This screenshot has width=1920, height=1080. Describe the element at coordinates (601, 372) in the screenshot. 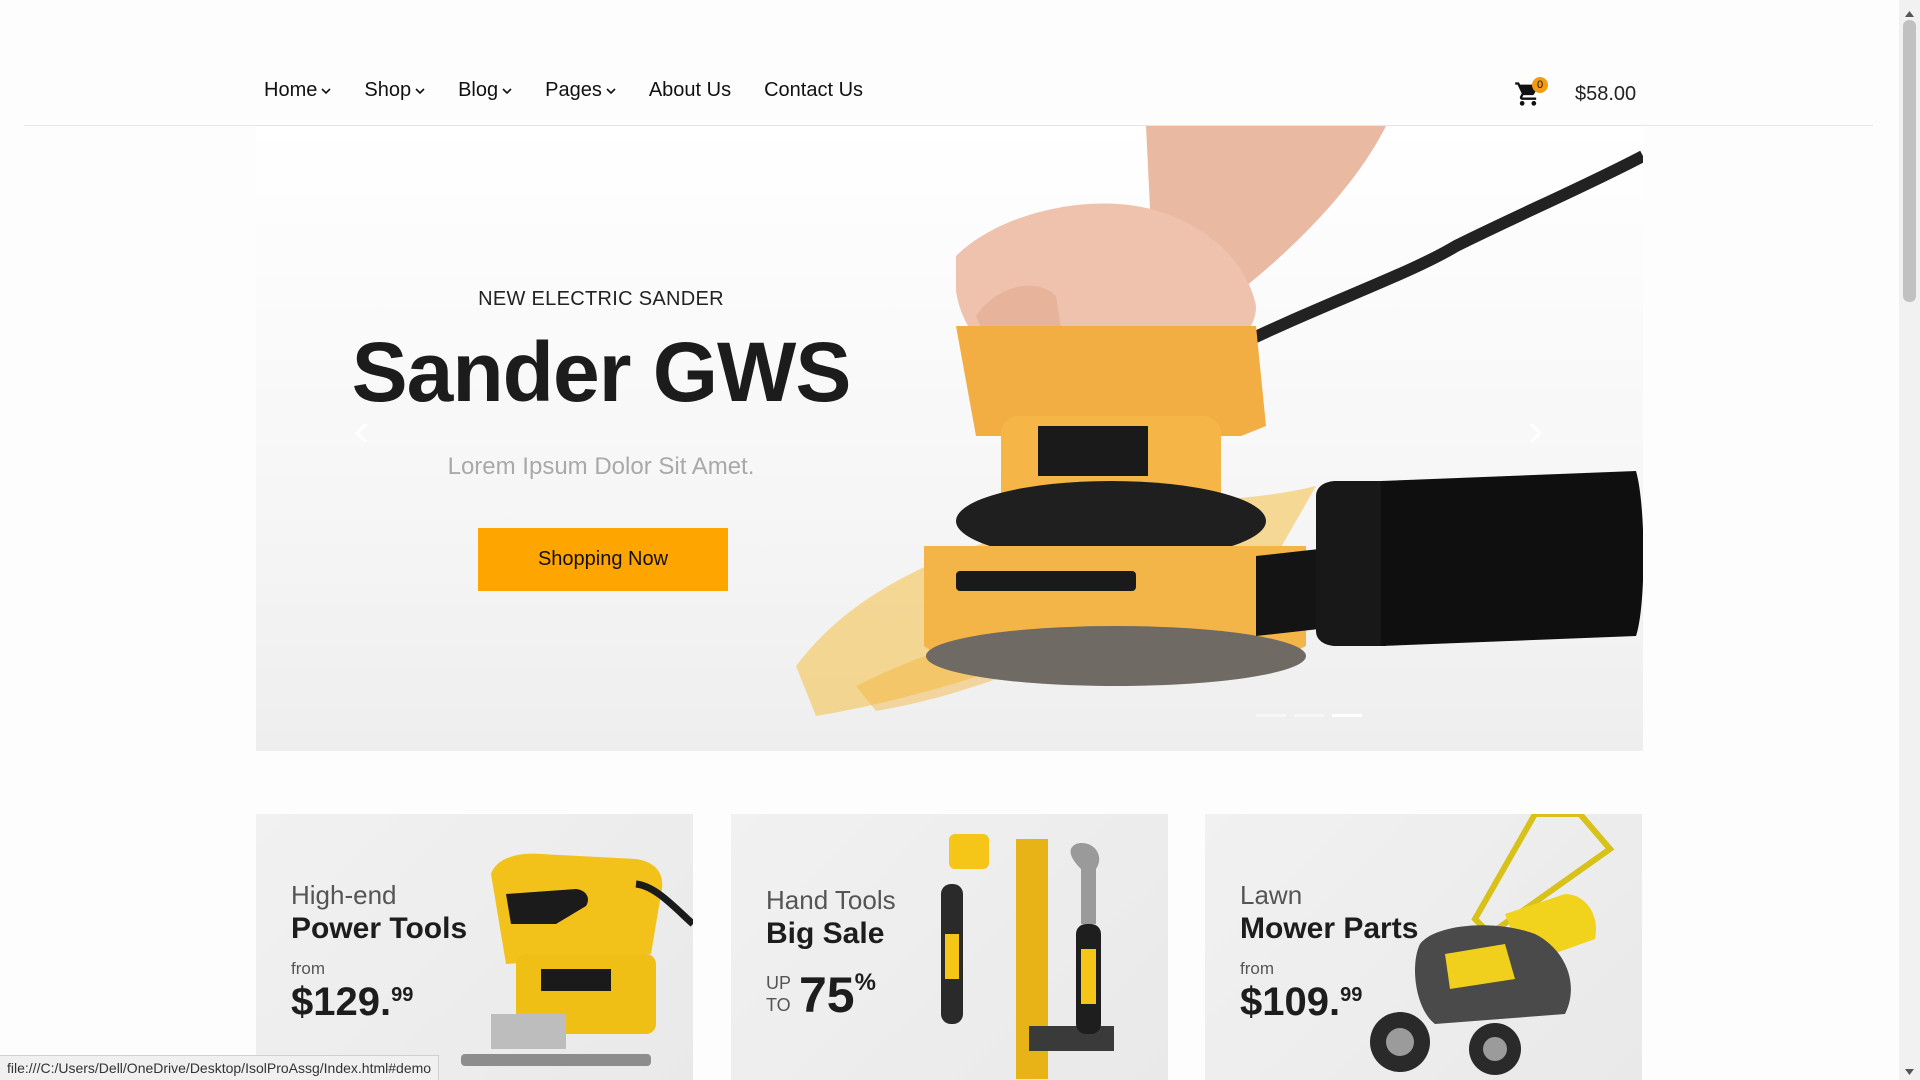

I see `hero-title: Sander GWS` at that location.